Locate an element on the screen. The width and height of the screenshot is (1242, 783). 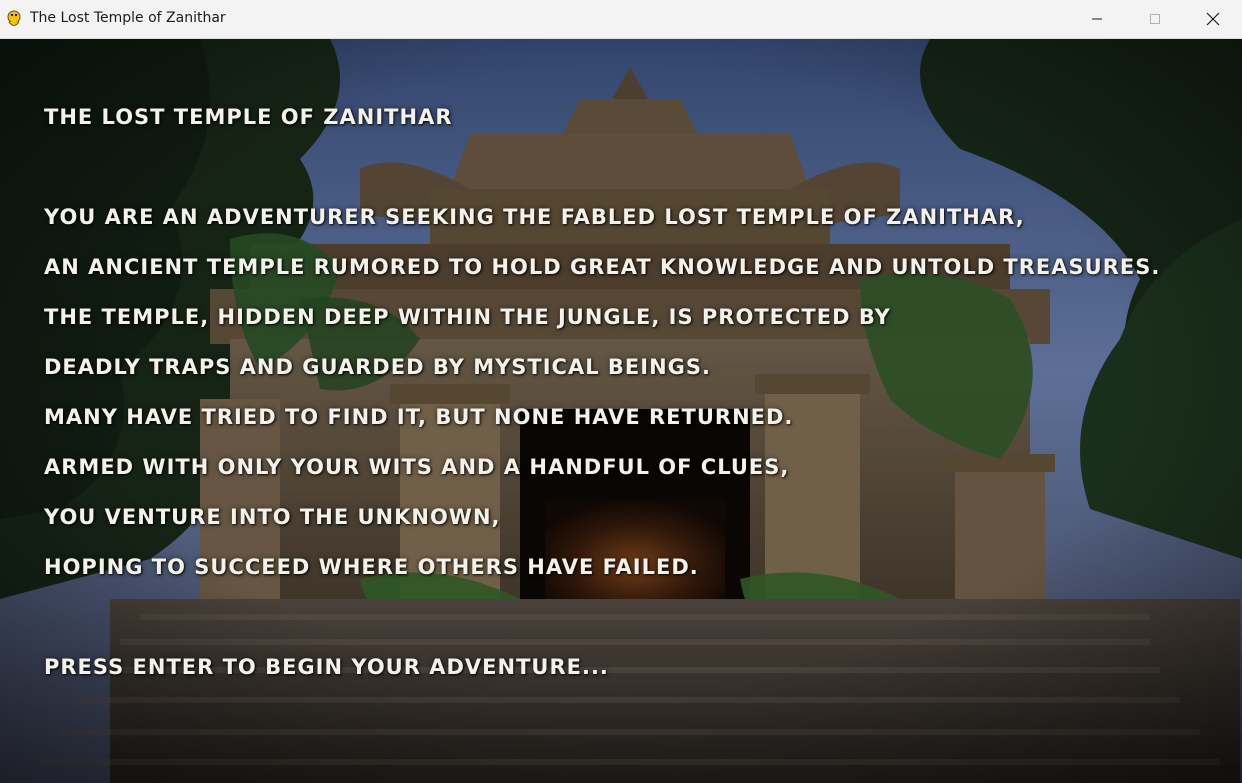
title-bar: The Lost Temple of Zanithar is located at coordinates (621, 19).